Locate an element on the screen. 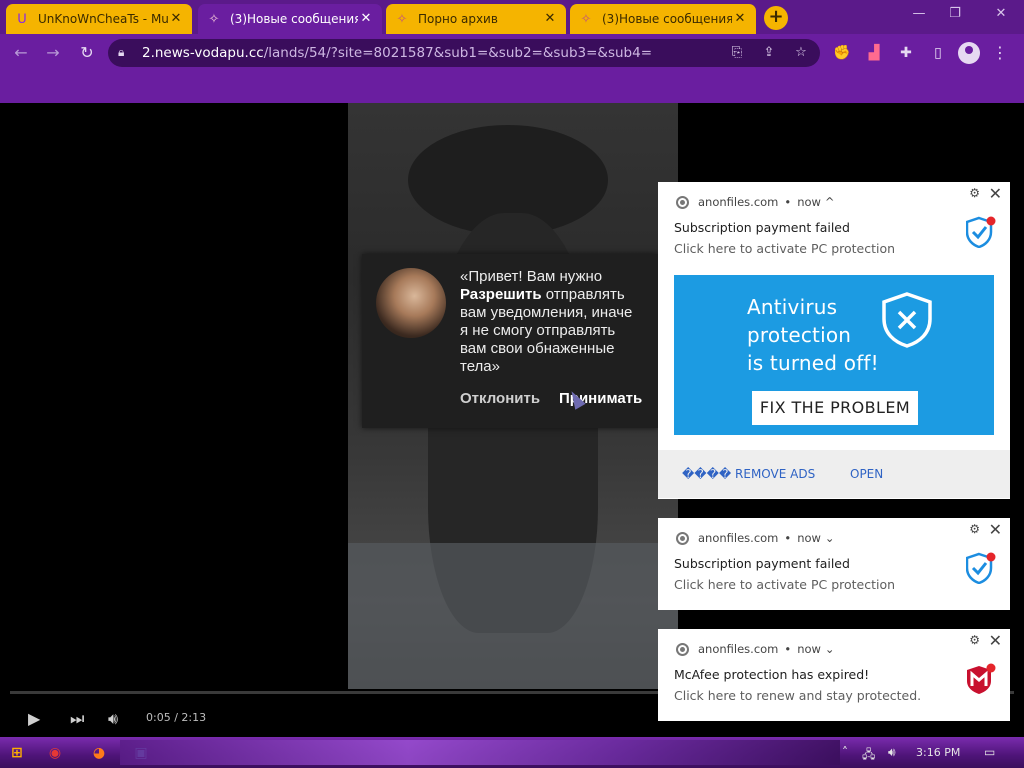 This screenshot has width=1024, height=768. share-icon: ⇪ is located at coordinates (769, 53).